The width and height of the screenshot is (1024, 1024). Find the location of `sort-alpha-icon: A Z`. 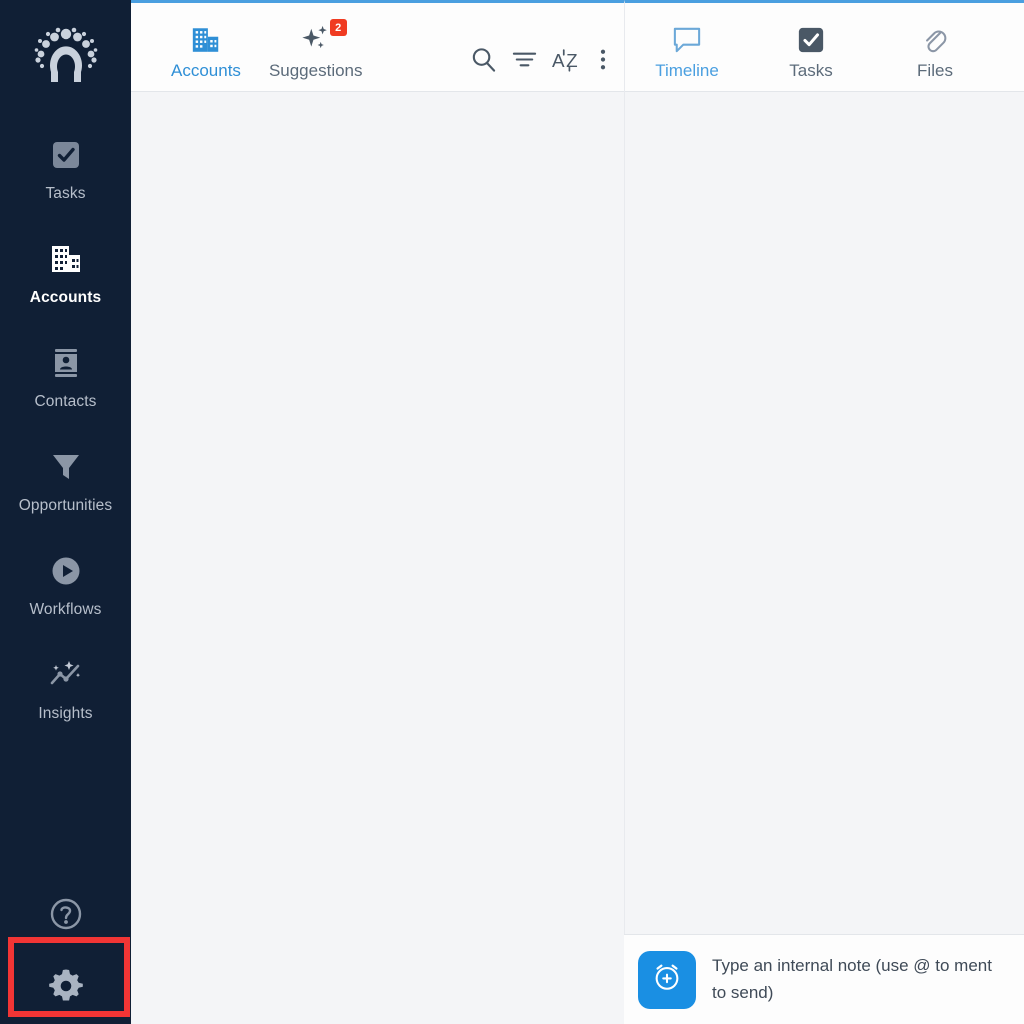

sort-alpha-icon: A Z is located at coordinates (568, 59).